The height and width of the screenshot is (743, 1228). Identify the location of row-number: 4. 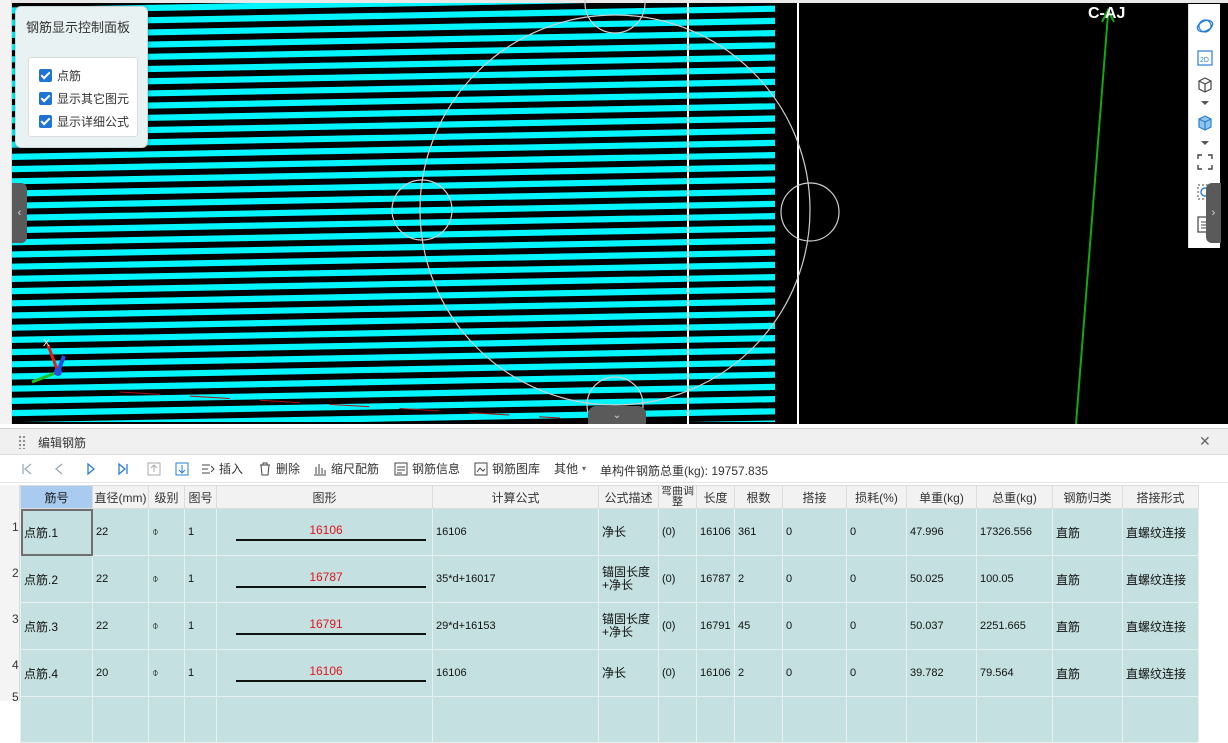
(15, 665).